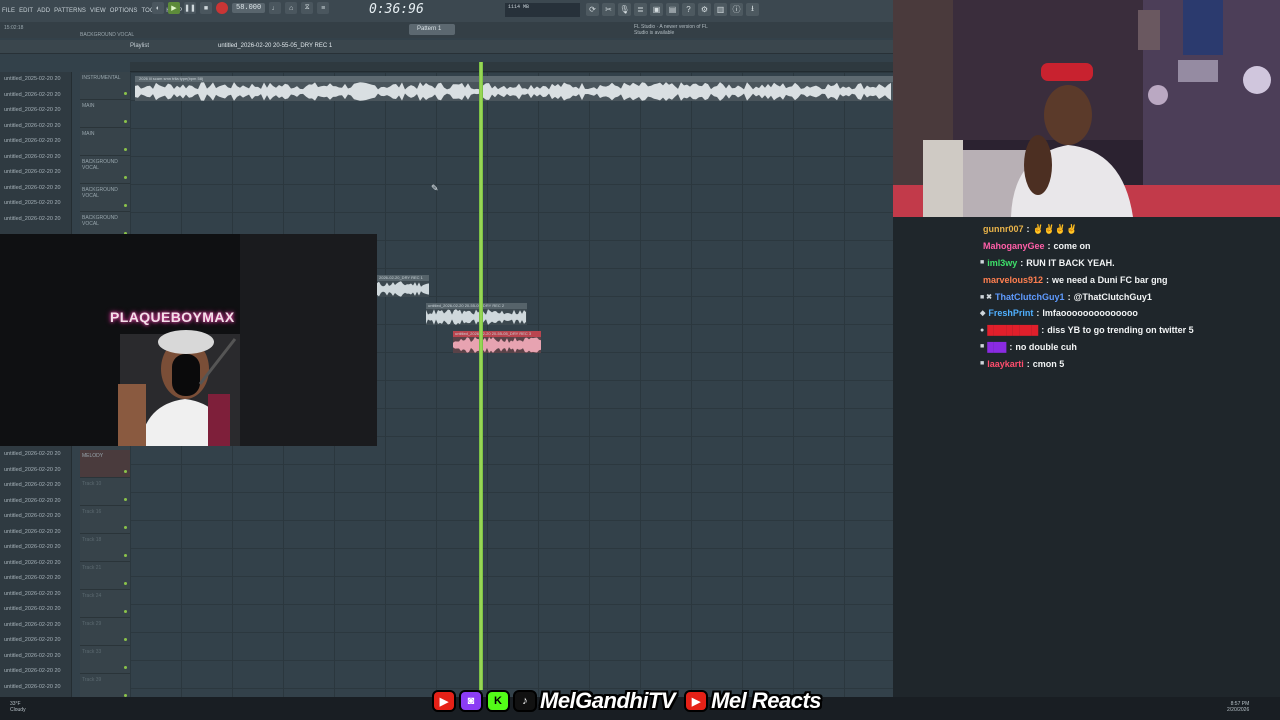  I want to click on mic-icon: 🎙, so click(624, 9).